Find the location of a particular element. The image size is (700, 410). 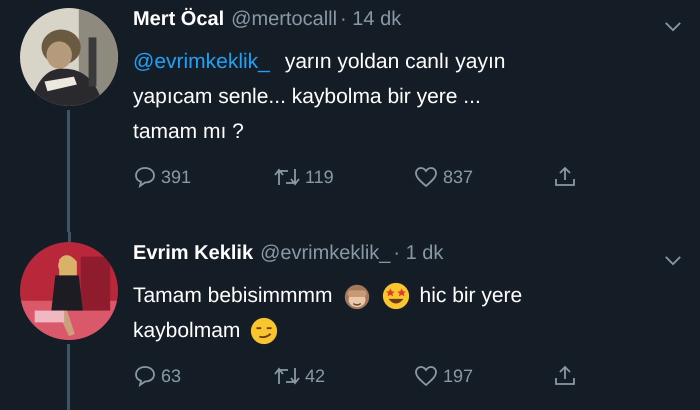

tweet-text: kaybolmam is located at coordinates (186, 331).